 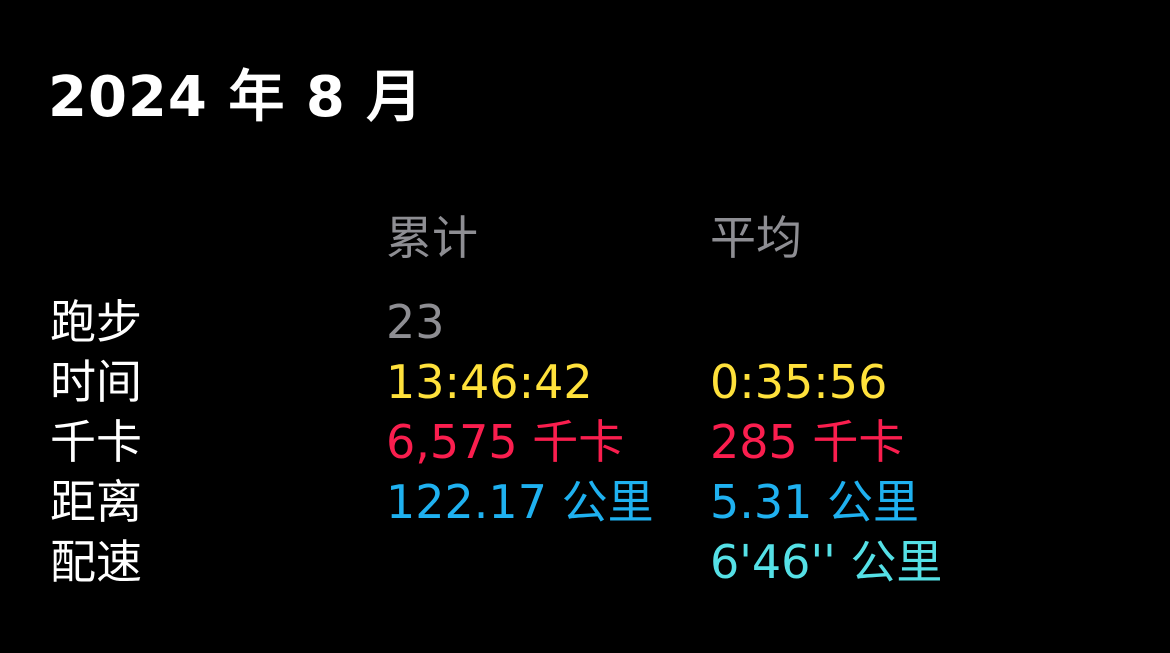 What do you see at coordinates (96, 322) in the screenshot?
I see `row-label-workouts: 跑步` at bounding box center [96, 322].